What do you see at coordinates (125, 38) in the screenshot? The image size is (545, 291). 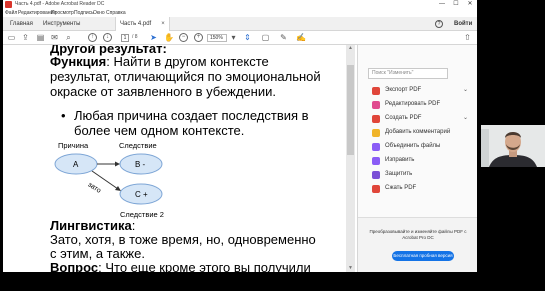 I see `page-number-input: 1` at bounding box center [125, 38].